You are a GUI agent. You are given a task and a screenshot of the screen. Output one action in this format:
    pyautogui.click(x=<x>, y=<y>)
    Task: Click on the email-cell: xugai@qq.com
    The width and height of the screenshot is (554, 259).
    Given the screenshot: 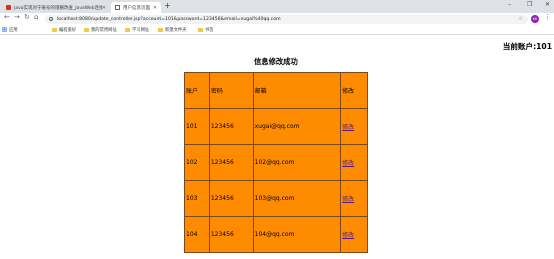 What is the action you would take?
    pyautogui.click(x=297, y=126)
    